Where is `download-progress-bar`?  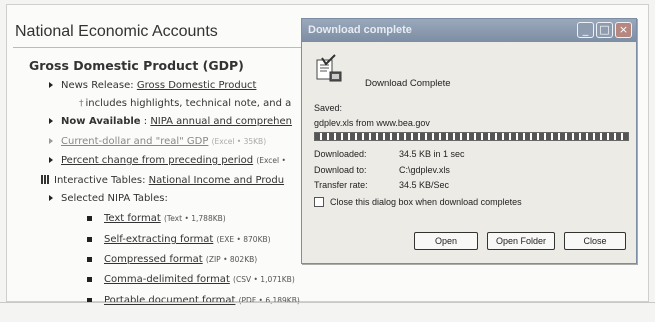
download-progress-bar is located at coordinates (471, 136).